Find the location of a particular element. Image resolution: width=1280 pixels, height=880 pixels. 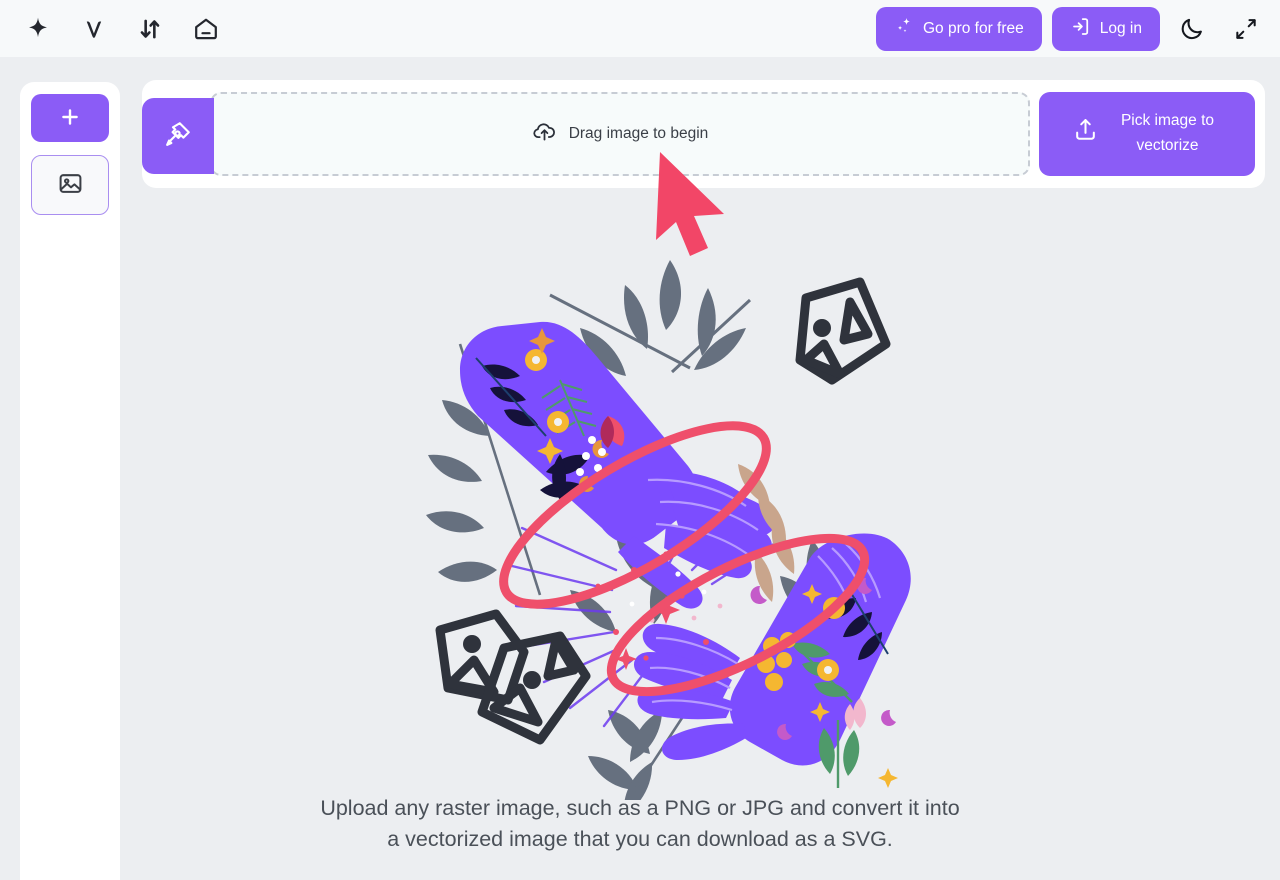

login-button: Log in is located at coordinates (1105, 28).